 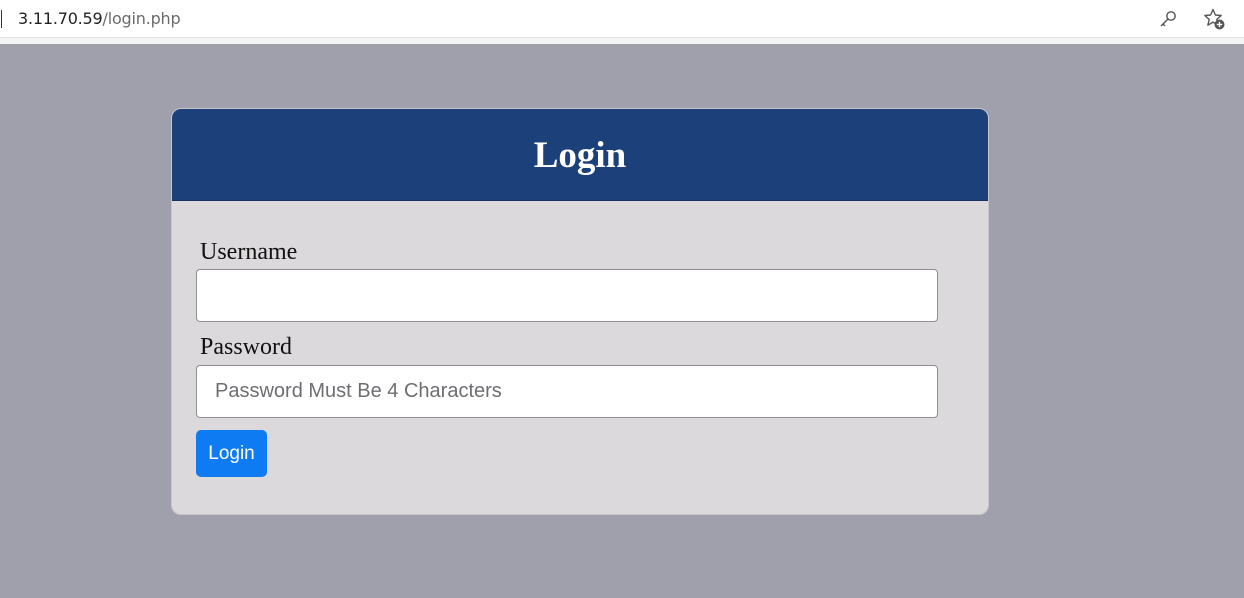 What do you see at coordinates (1168, 19) in the screenshot?
I see `key-icon` at bounding box center [1168, 19].